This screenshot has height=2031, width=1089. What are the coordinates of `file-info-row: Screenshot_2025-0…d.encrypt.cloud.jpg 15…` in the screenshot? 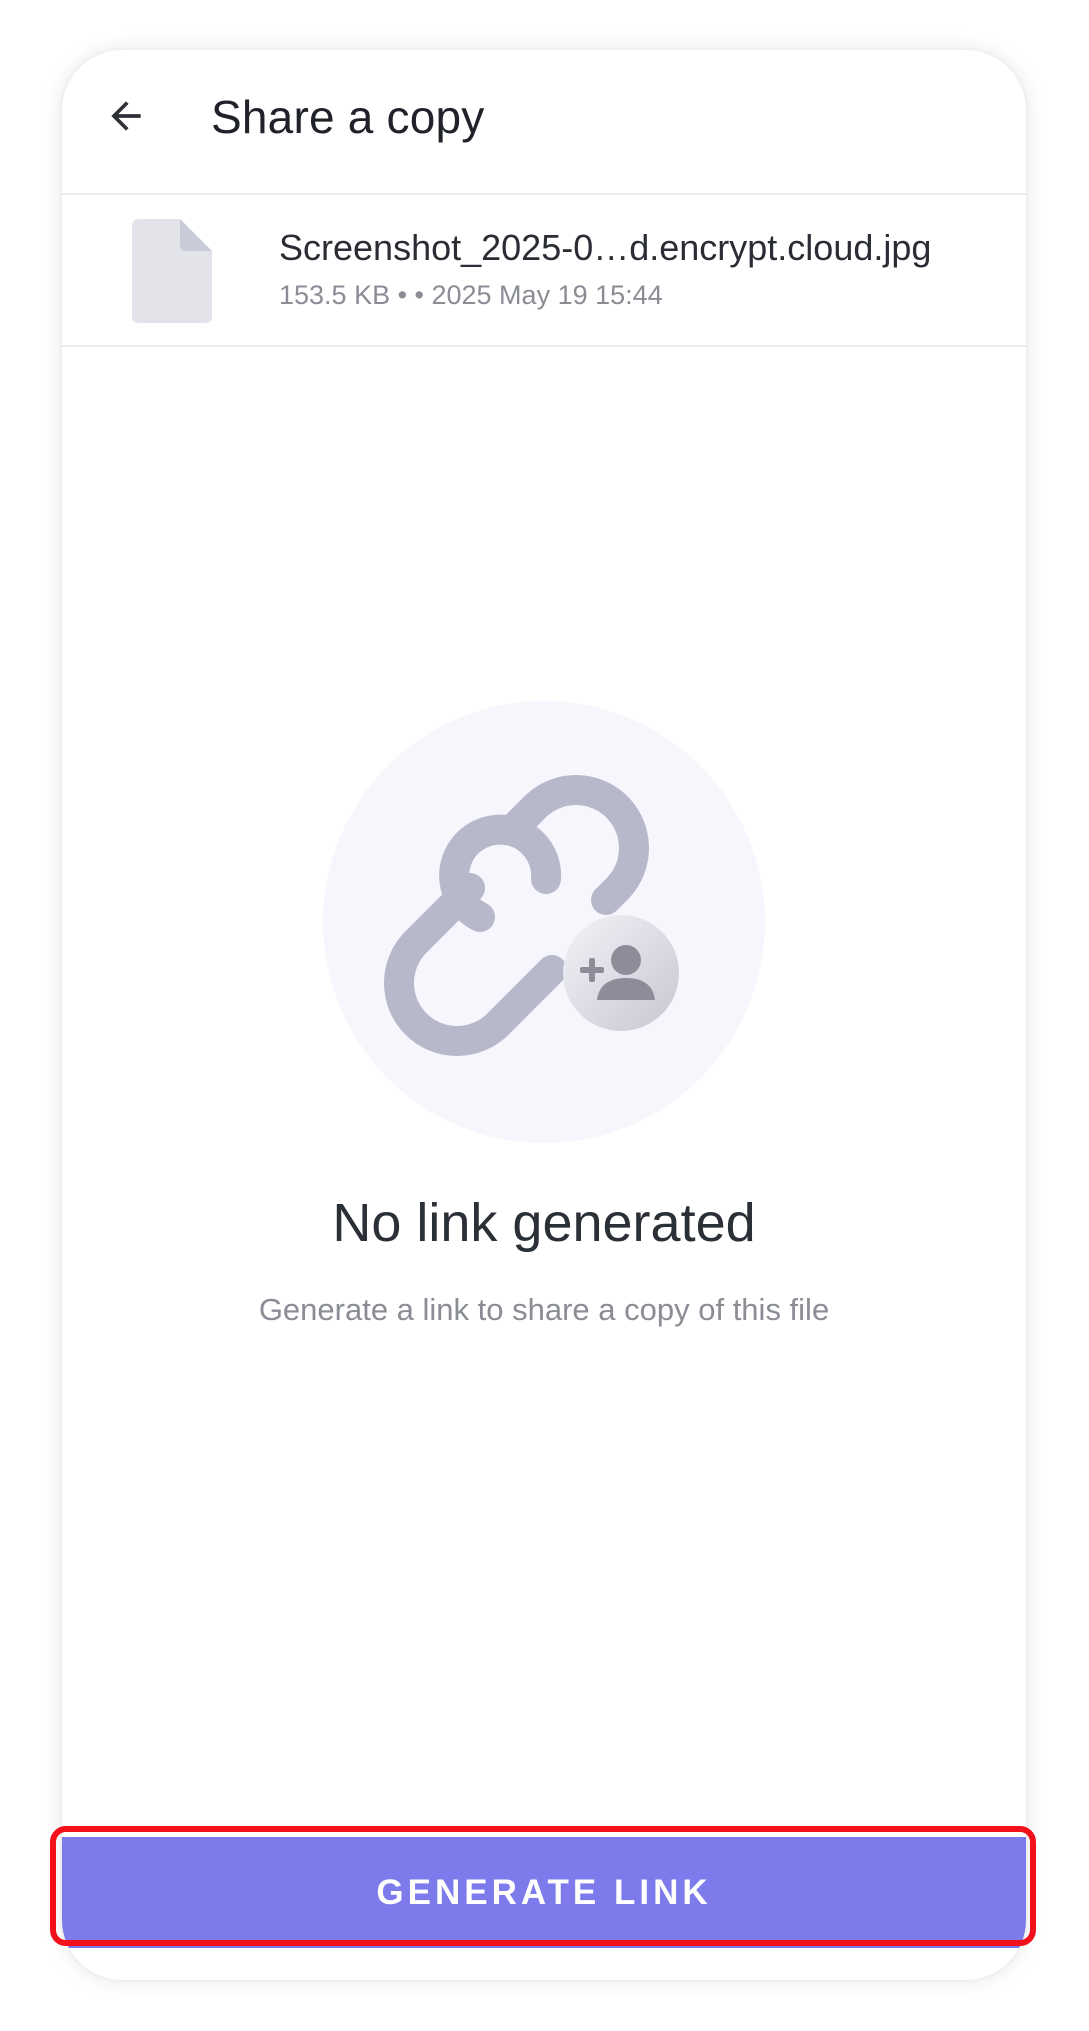 It's located at (544, 271).